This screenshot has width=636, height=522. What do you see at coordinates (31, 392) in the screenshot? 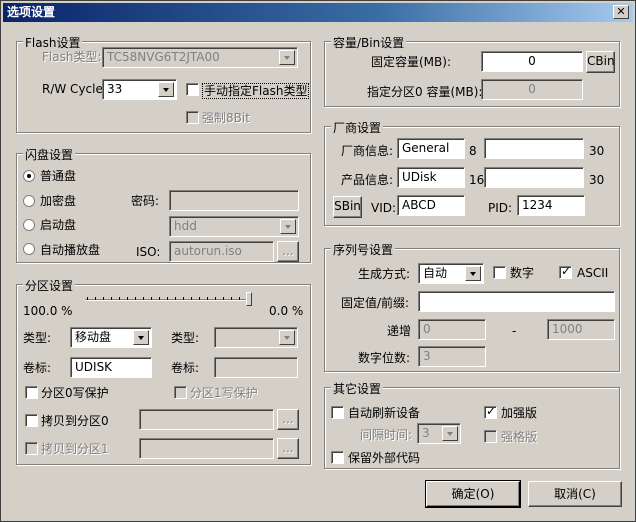
I see `partition0-wp-checkbox` at bounding box center [31, 392].